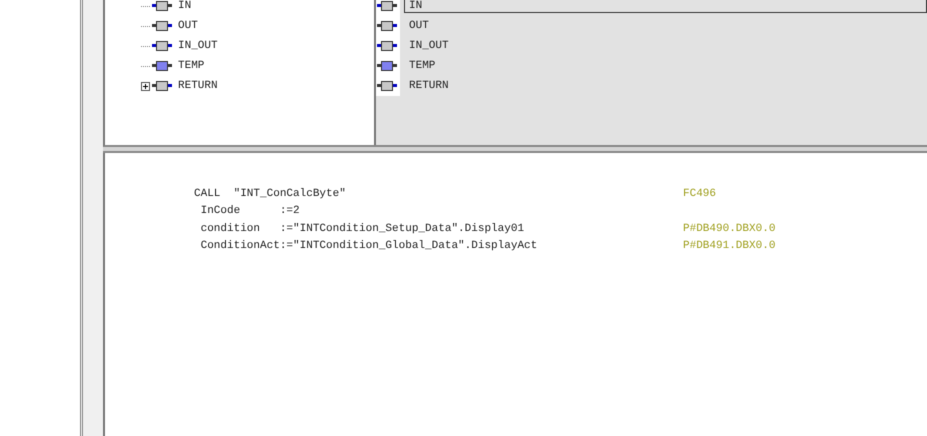  What do you see at coordinates (198, 86) in the screenshot?
I see `tree-item: RETURN` at bounding box center [198, 86].